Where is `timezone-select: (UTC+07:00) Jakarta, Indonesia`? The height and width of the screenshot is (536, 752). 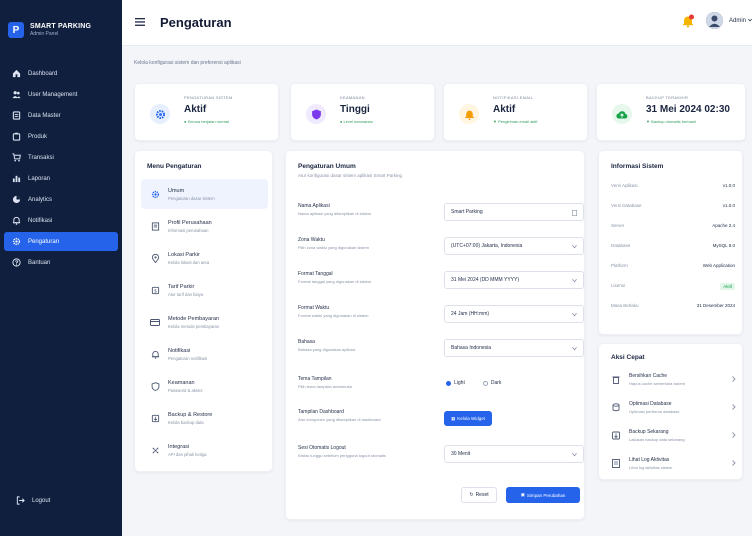
timezone-select: (UTC+07:00) Jakarta, Indonesia is located at coordinates (514, 246).